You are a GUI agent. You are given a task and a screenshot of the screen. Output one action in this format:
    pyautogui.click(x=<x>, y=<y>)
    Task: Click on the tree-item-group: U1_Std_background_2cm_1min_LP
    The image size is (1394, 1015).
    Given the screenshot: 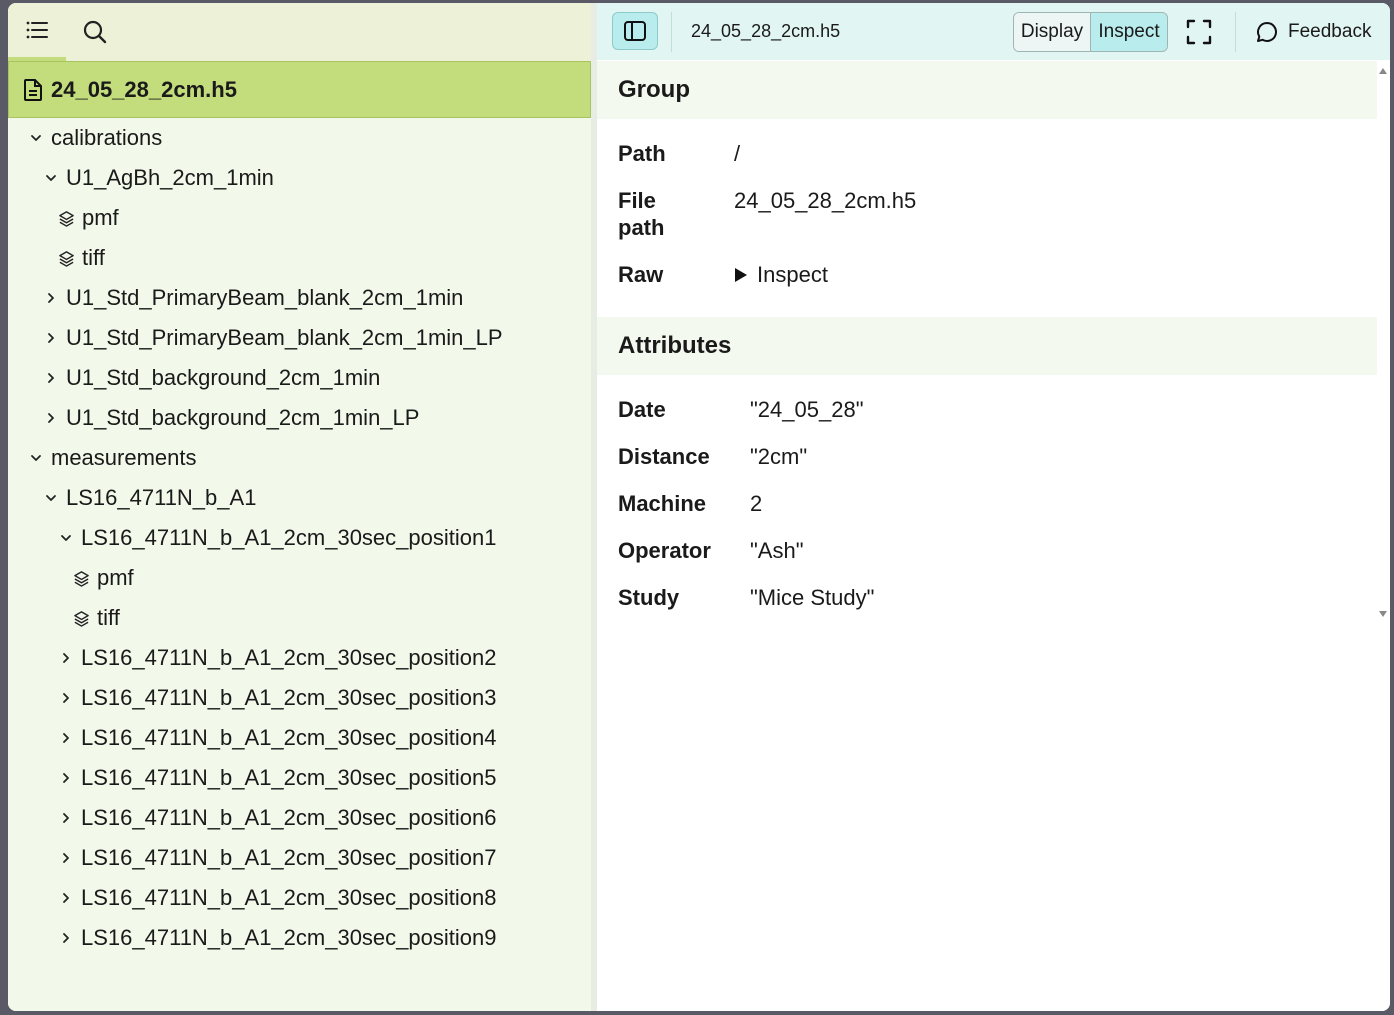 What is the action you would take?
    pyautogui.click(x=299, y=418)
    